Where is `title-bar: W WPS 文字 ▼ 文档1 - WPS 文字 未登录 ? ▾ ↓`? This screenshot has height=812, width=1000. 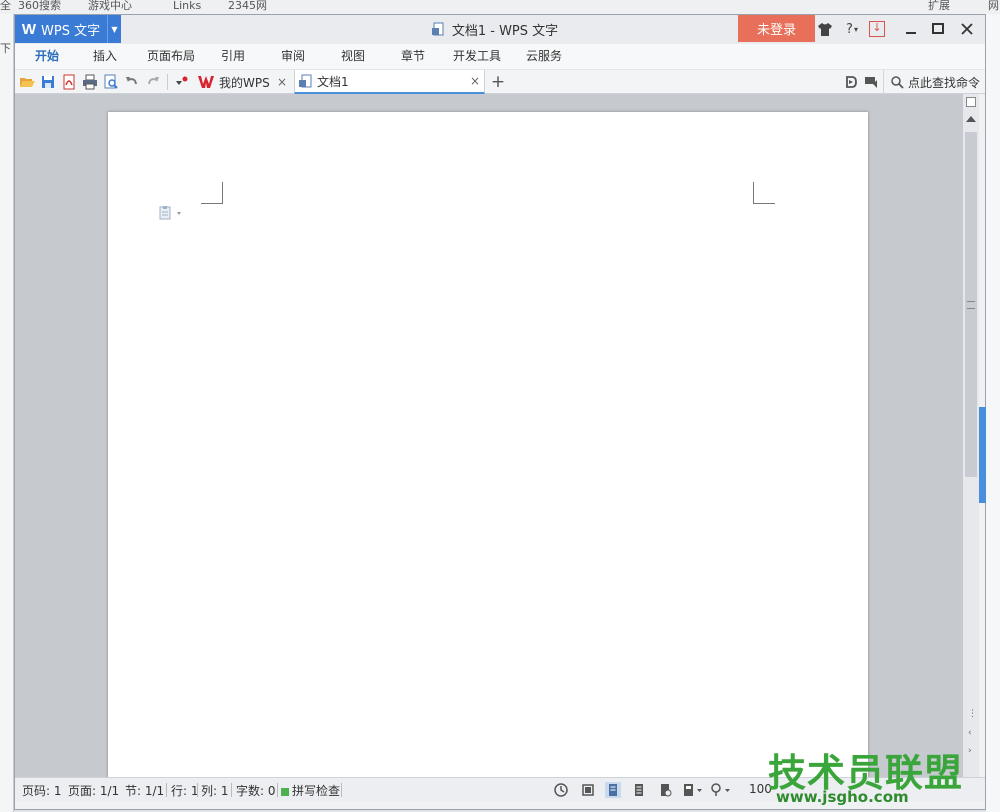
title-bar: W WPS 文字 ▼ 文档1 - WPS 文字 未登录 ? ▾ ↓ is located at coordinates (500, 29).